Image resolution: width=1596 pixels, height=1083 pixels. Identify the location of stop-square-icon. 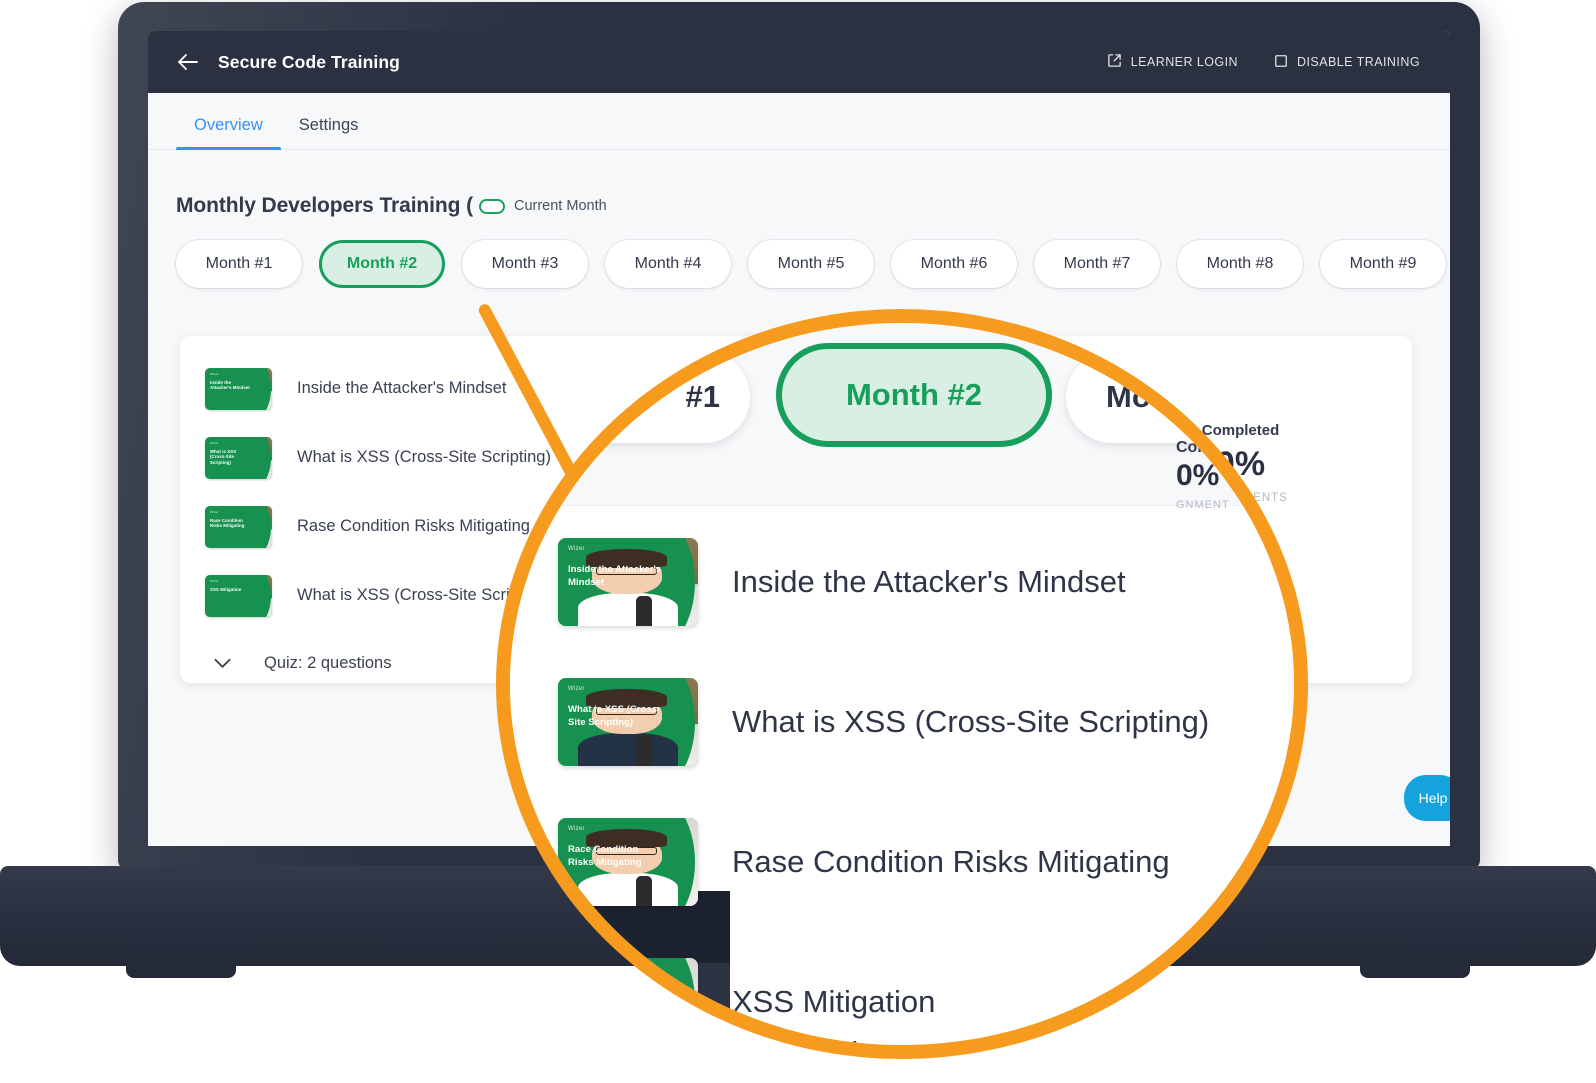
(1281, 62).